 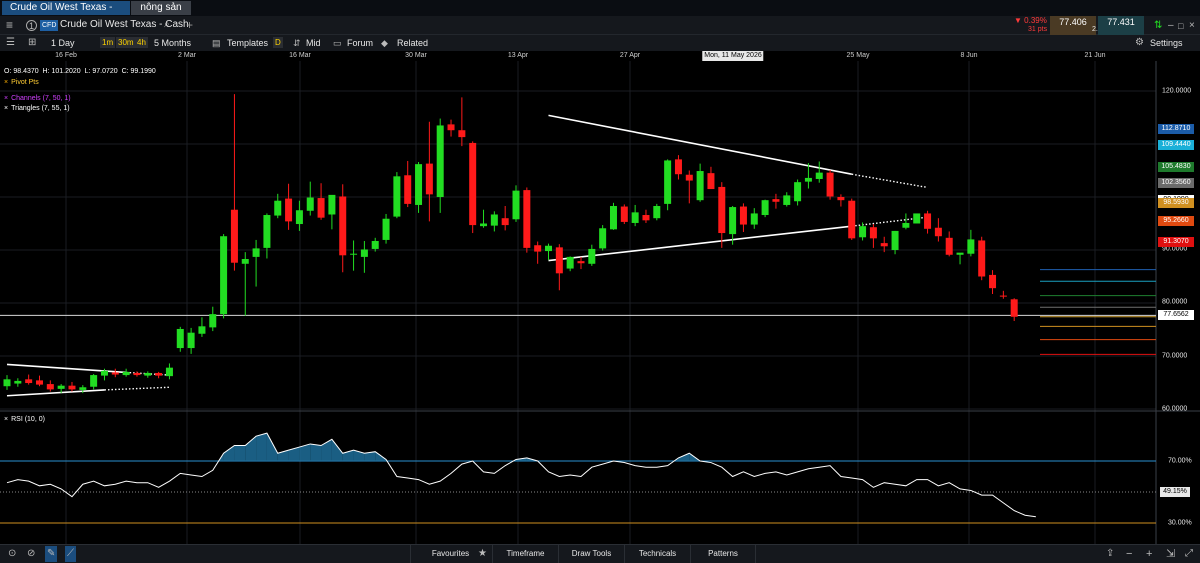 What do you see at coordinates (161, 8) in the screenshot?
I see `tab-nong-san: nông sản` at bounding box center [161, 8].